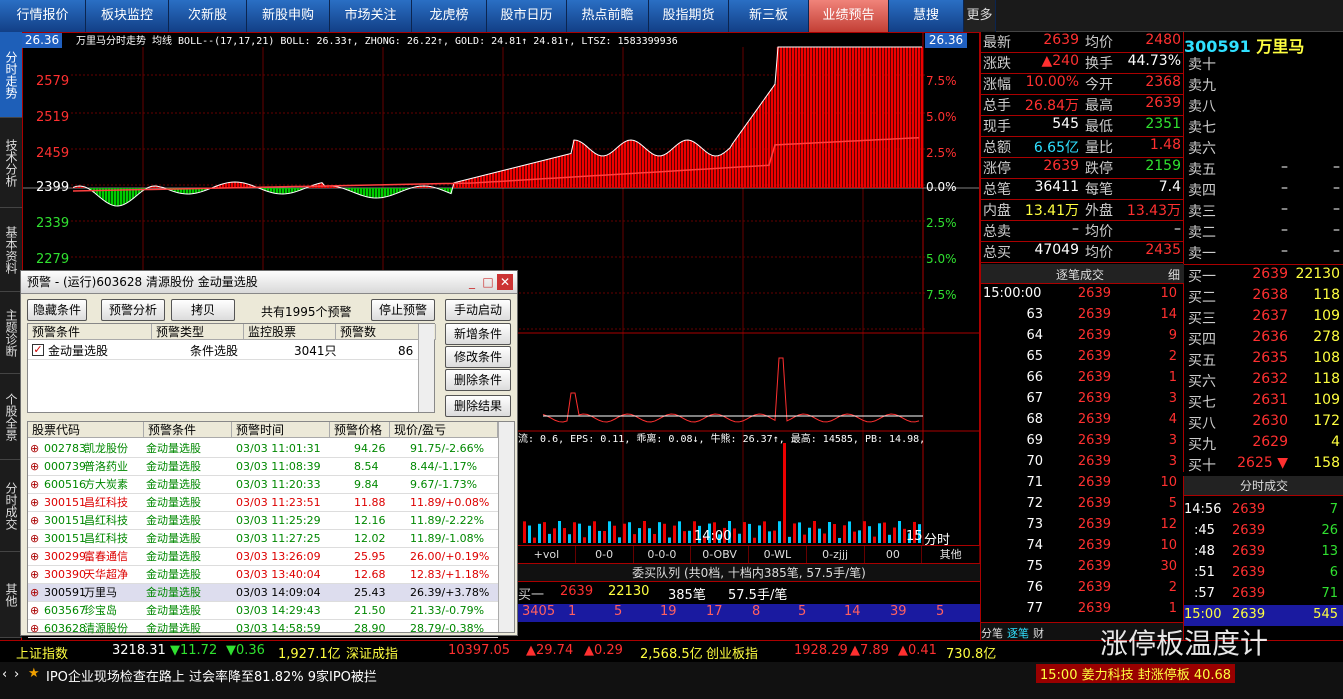 The width and height of the screenshot is (1343, 699). I want to click on indicator-tab-4: 0-WL, so click(778, 554).